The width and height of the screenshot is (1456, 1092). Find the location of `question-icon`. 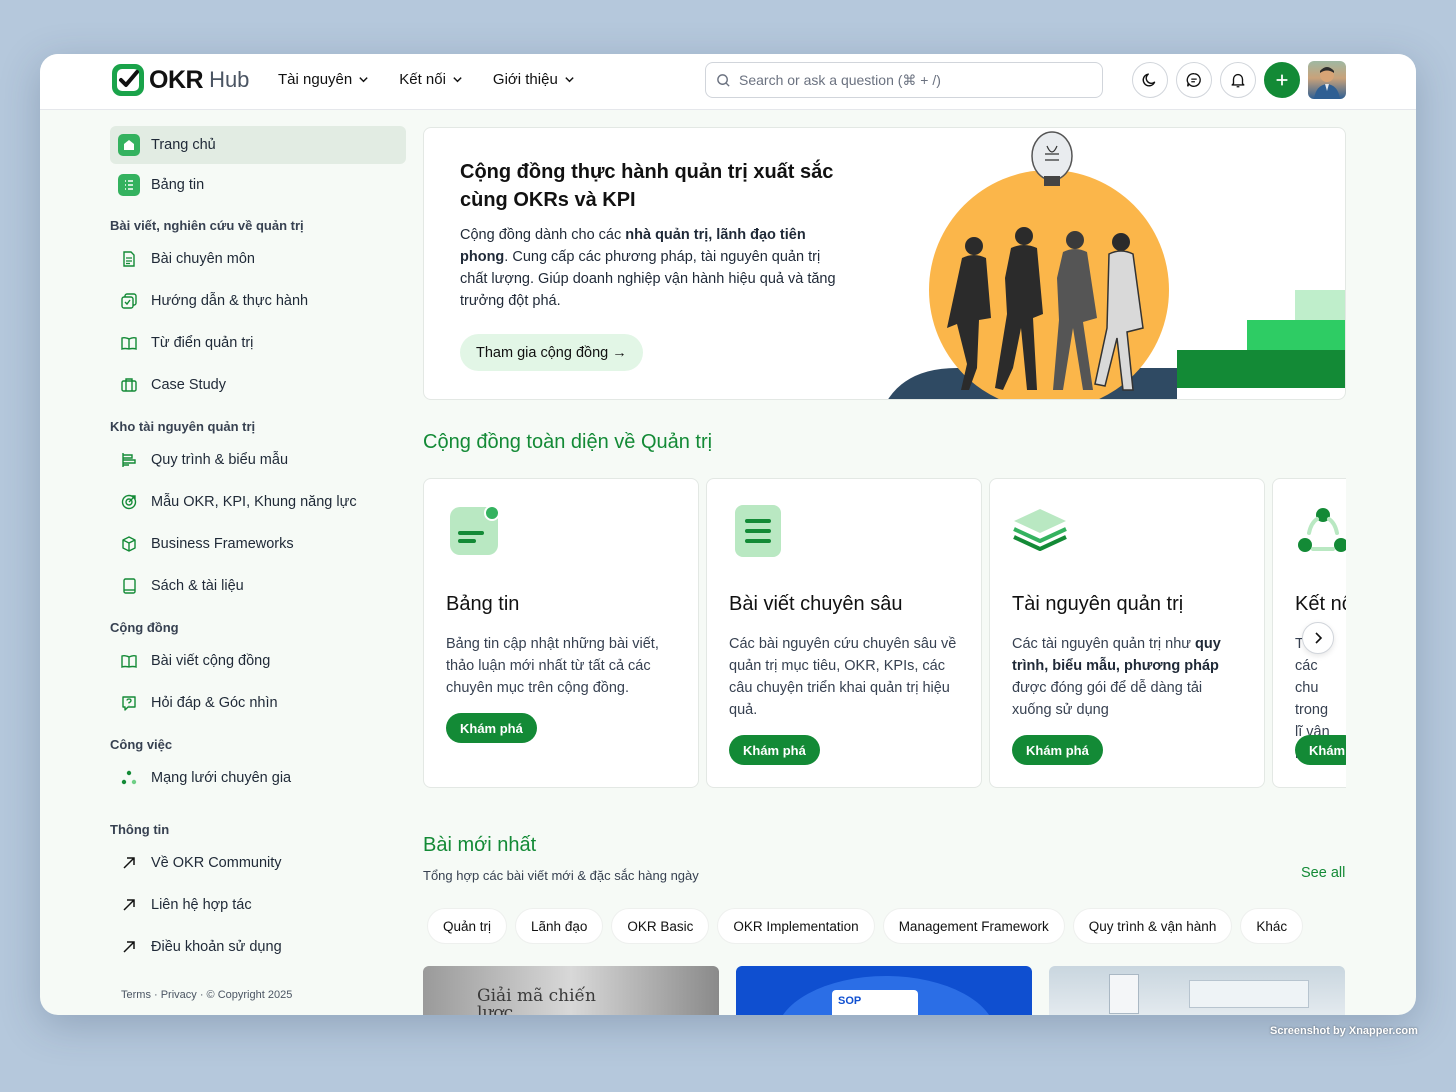

question-icon is located at coordinates (129, 703).